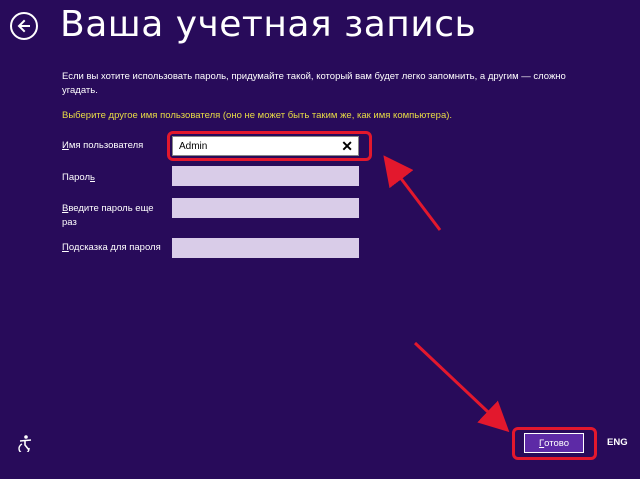  Describe the element at coordinates (461, 387) in the screenshot. I see `arrow-to-done` at that location.